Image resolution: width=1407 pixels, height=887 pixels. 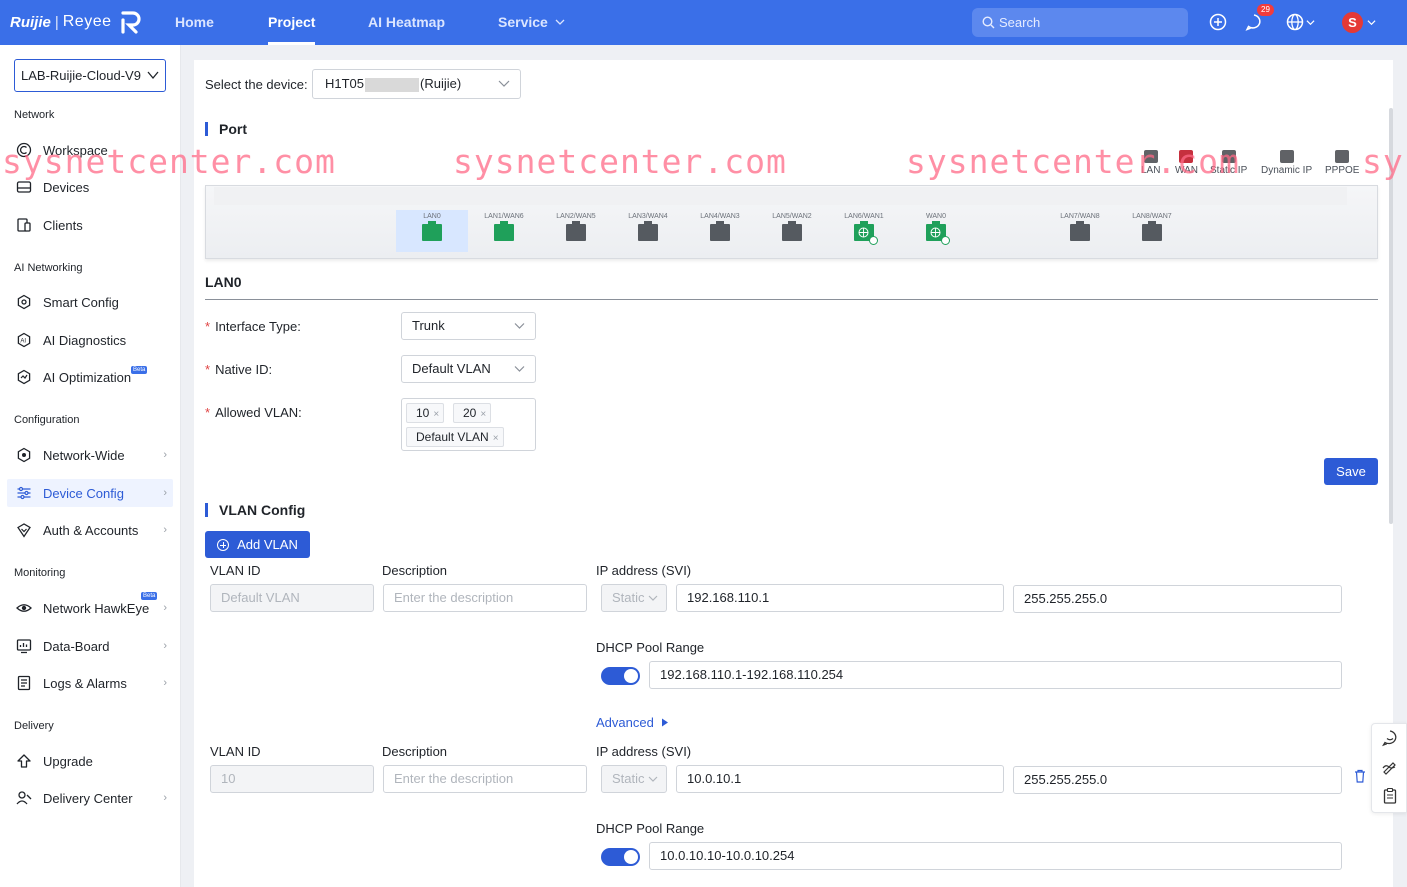 I want to click on dhcp-range-input: 10.0.10.10-10.0.10.254, so click(x=995, y=856).